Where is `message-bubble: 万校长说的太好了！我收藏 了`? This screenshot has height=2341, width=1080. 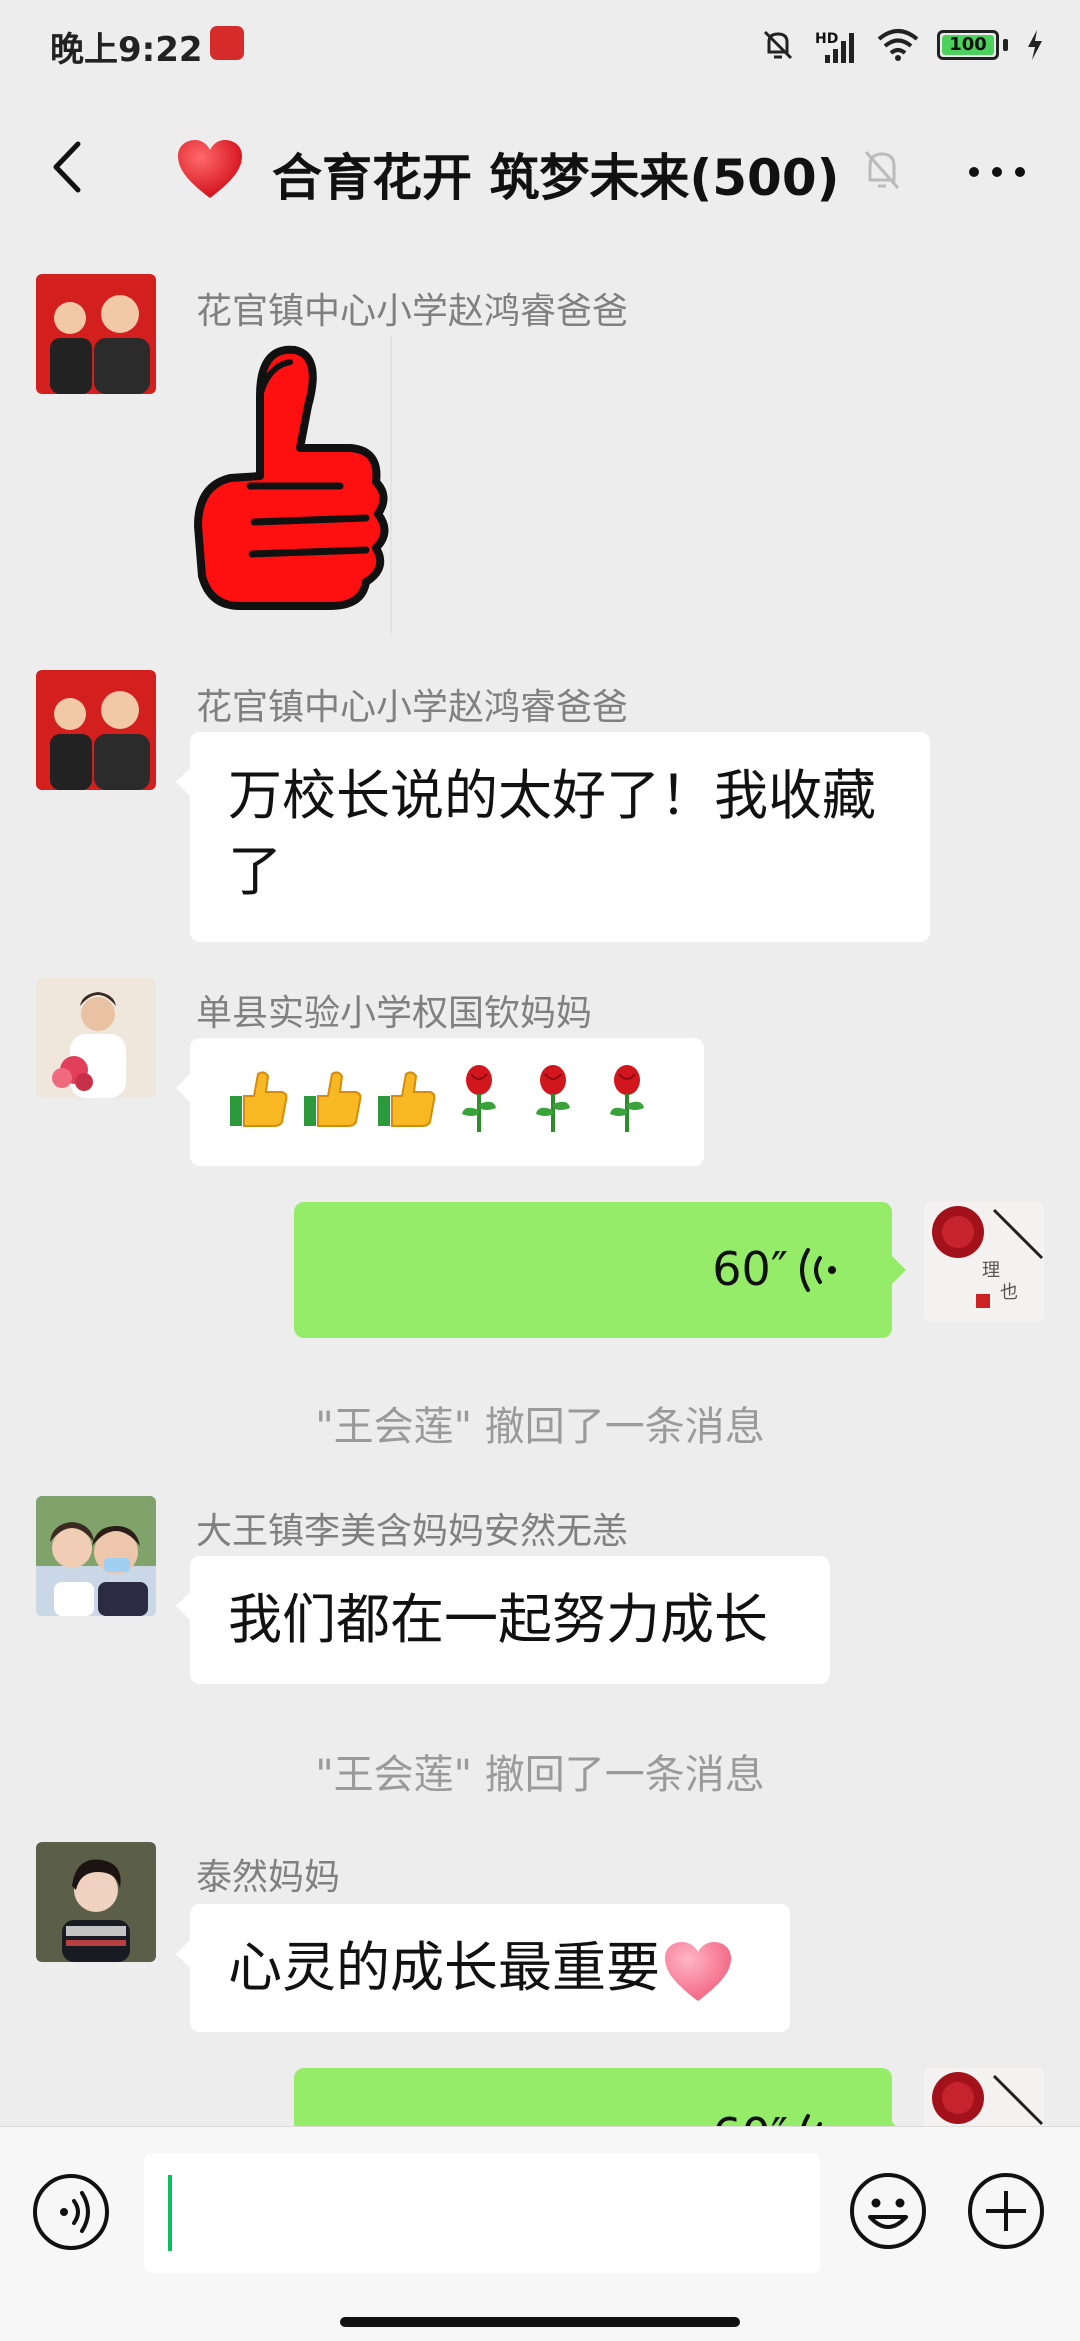
message-bubble: 万校长说的太好了！我收藏 了 is located at coordinates (553, 837).